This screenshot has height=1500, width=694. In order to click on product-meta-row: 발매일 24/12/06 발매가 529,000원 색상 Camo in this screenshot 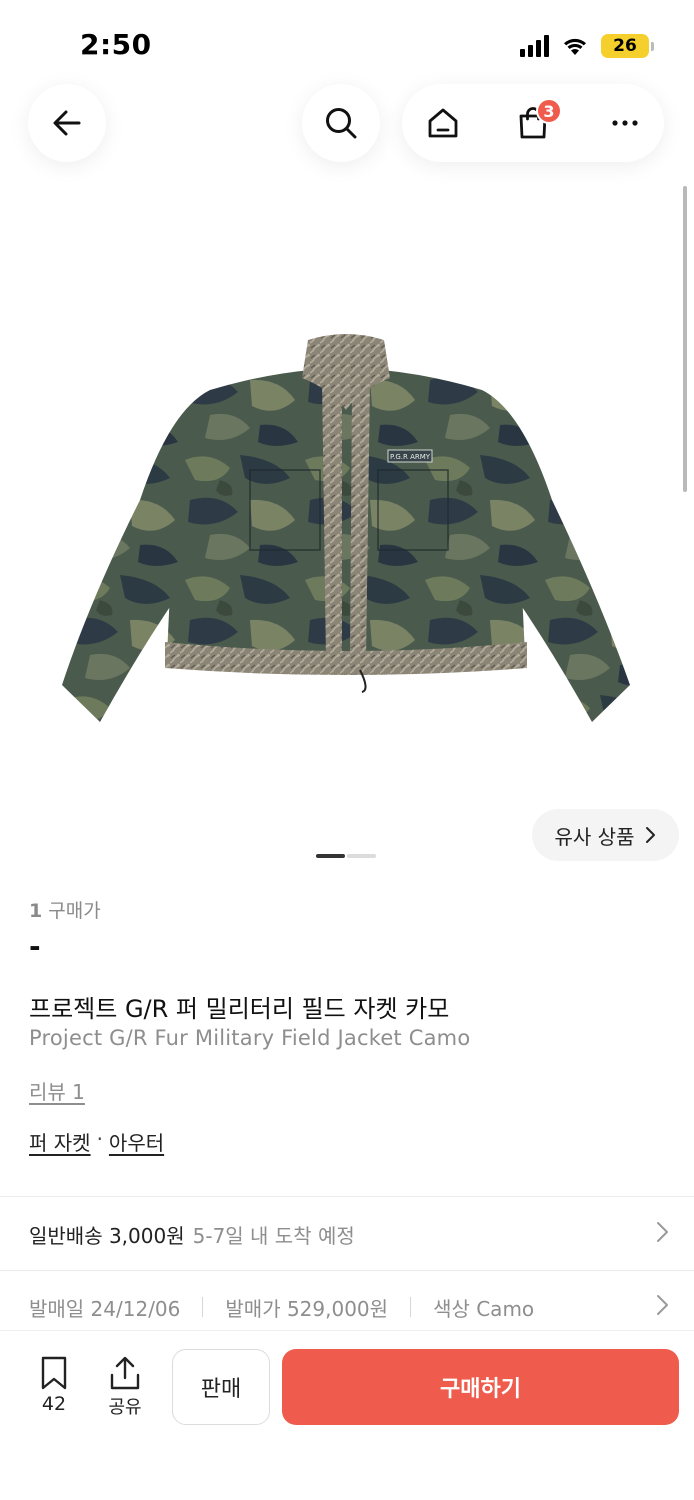, I will do `click(349, 1307)`.